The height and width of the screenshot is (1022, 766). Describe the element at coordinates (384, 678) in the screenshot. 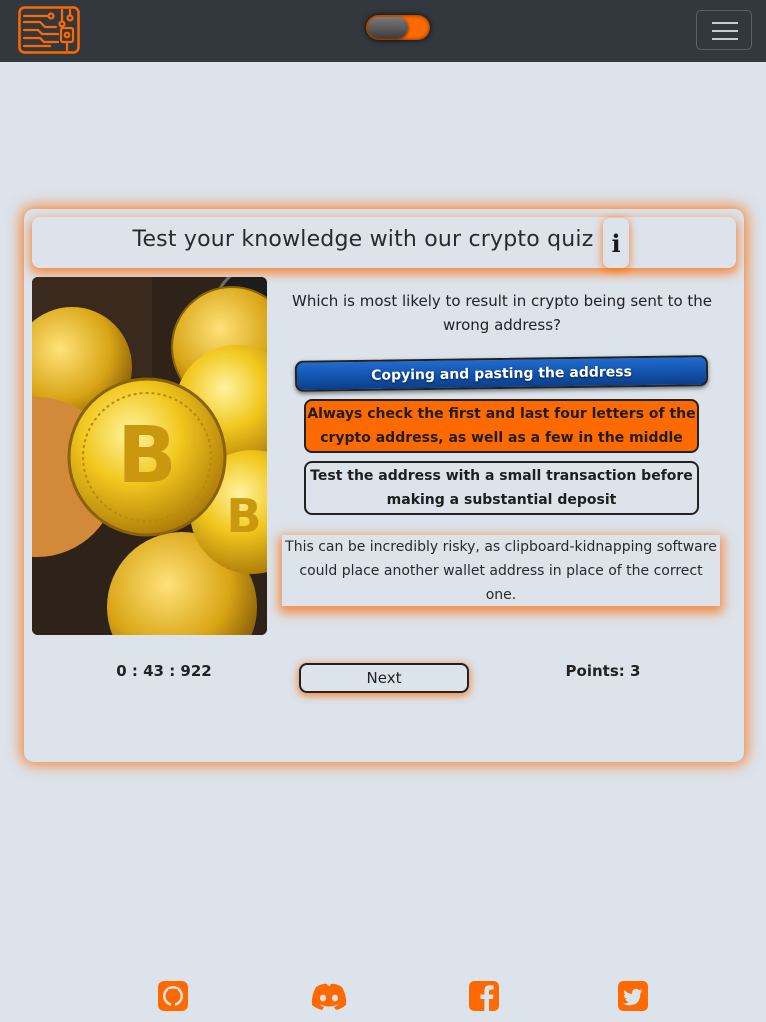

I see `next-button: Next` at that location.